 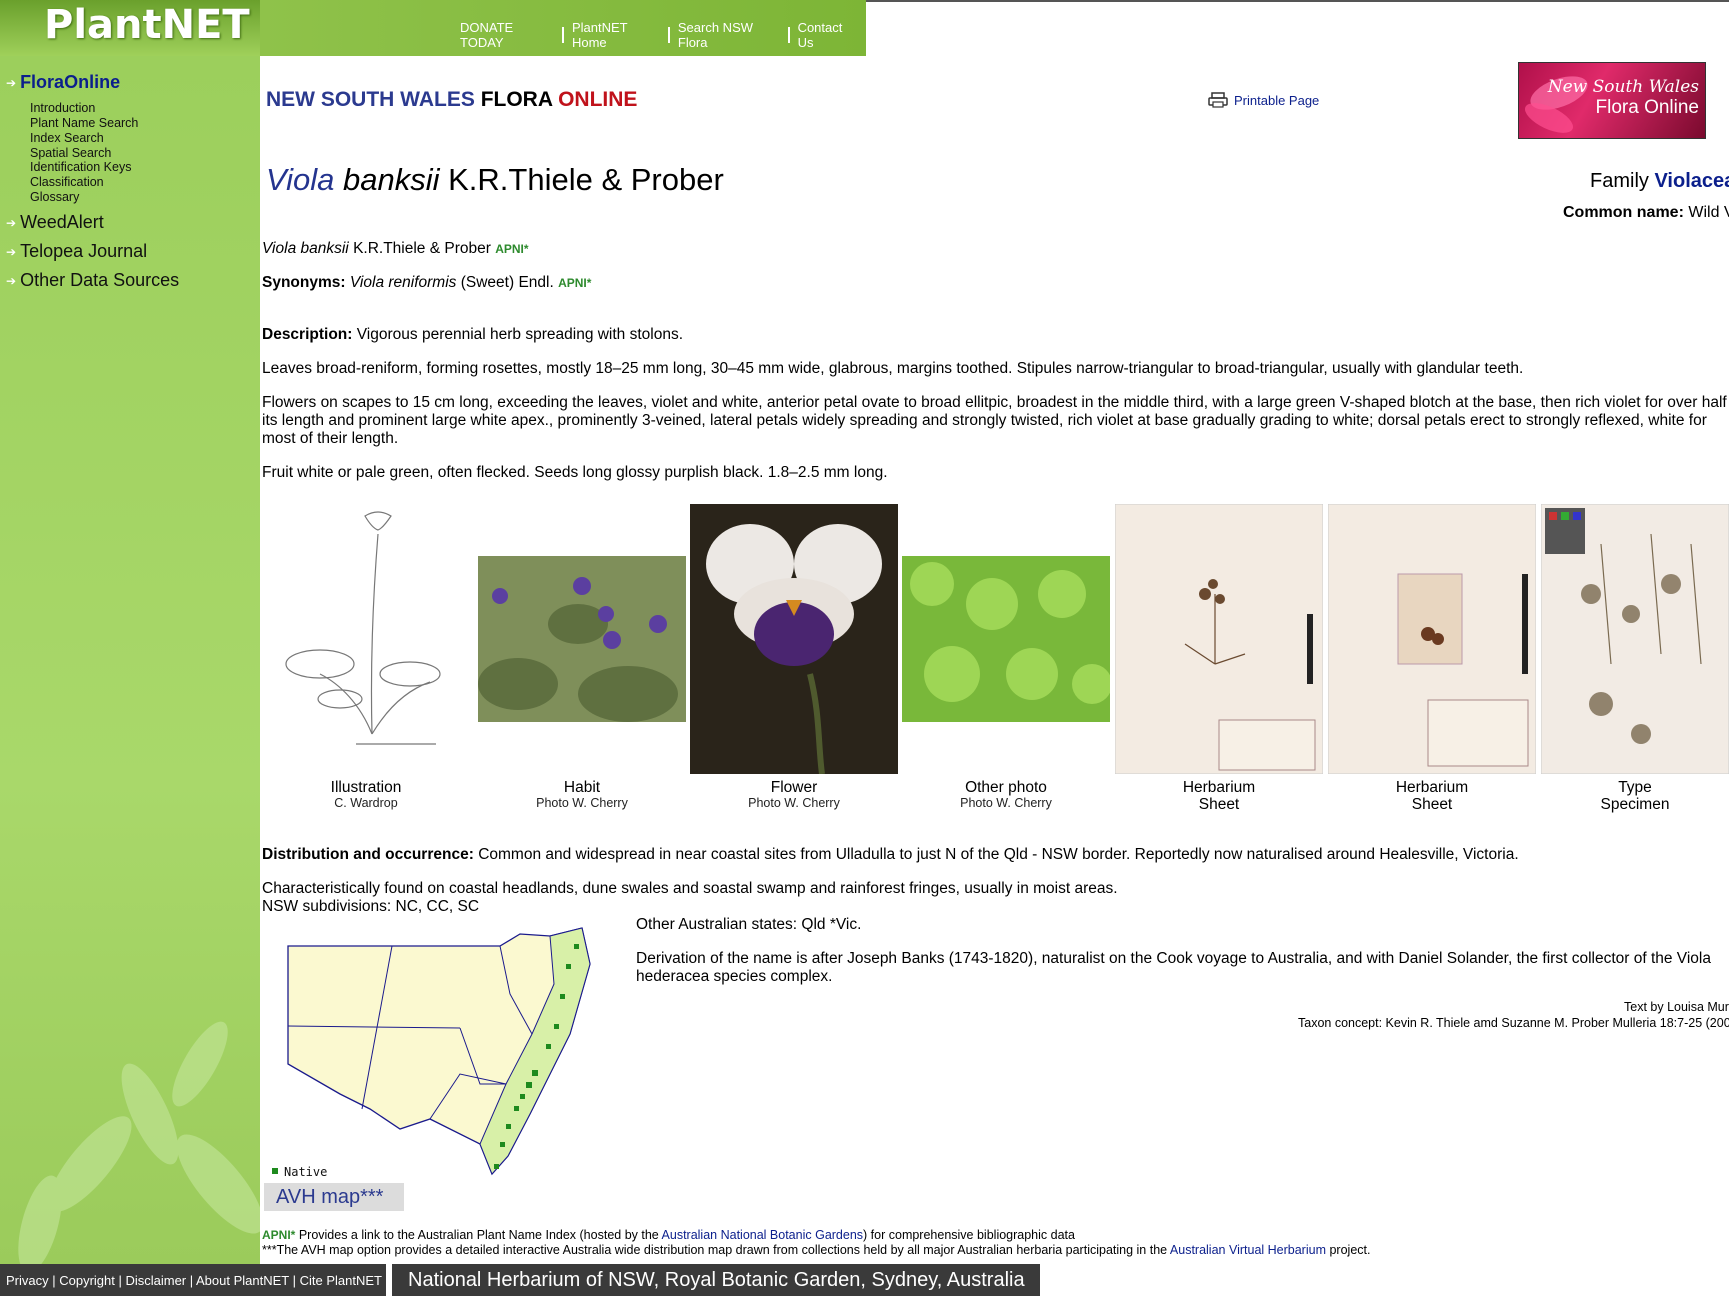 What do you see at coordinates (70, 153) in the screenshot?
I see `sidebar-sub-spatial-search: Spatial Search` at bounding box center [70, 153].